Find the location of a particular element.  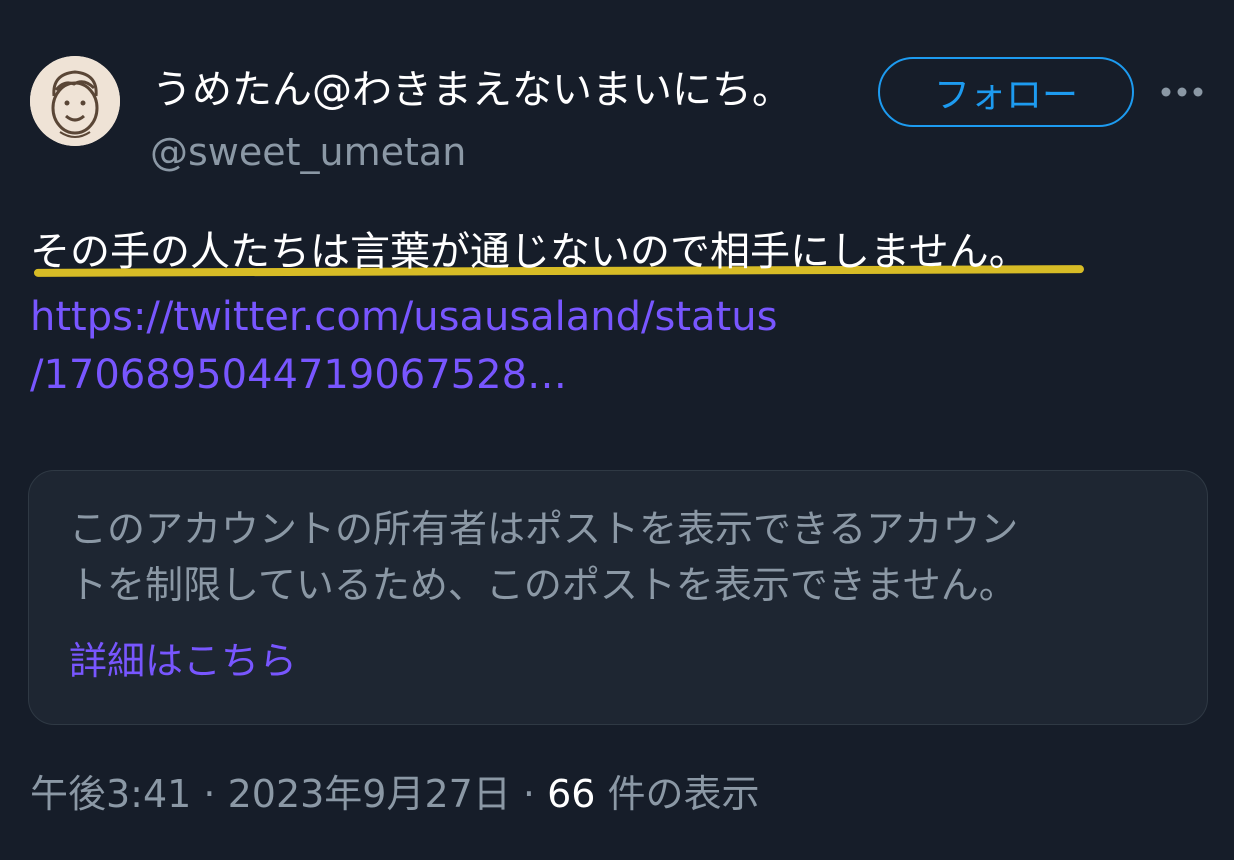

views-count: 66 is located at coordinates (571, 794).